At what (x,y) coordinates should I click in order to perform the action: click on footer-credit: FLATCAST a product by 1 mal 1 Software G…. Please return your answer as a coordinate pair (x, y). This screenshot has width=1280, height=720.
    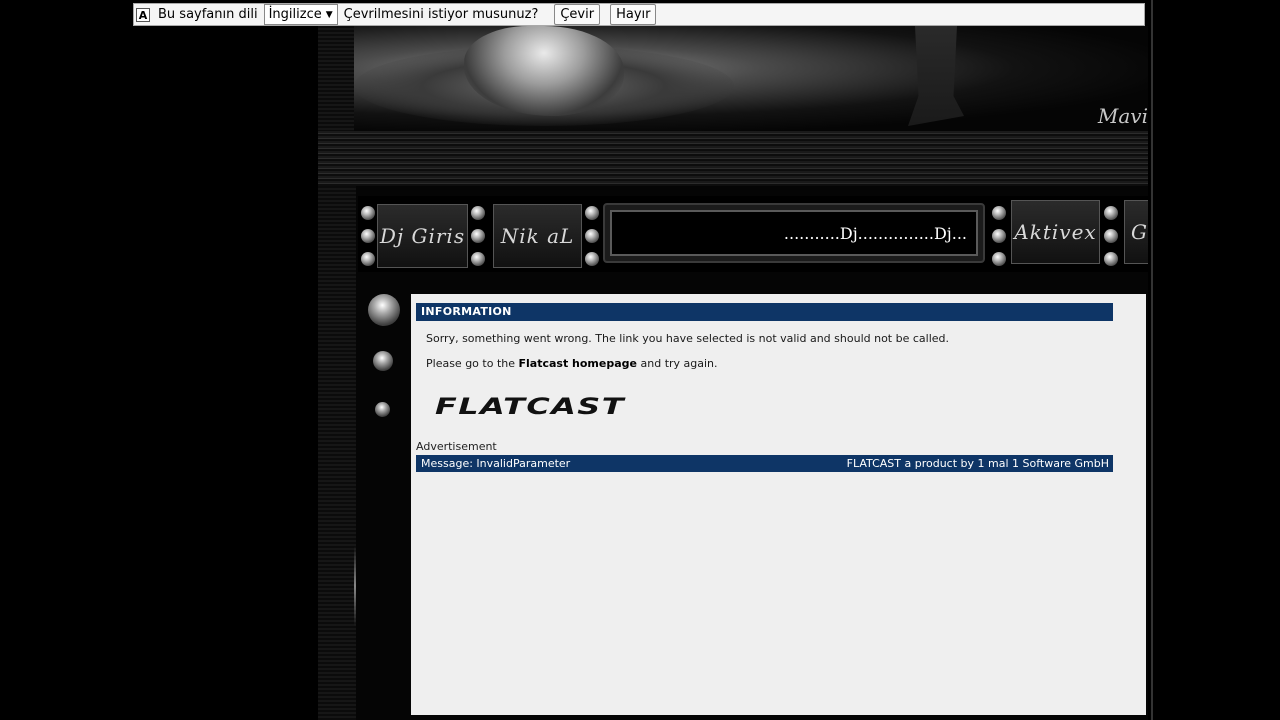
    Looking at the image, I should click on (977, 463).